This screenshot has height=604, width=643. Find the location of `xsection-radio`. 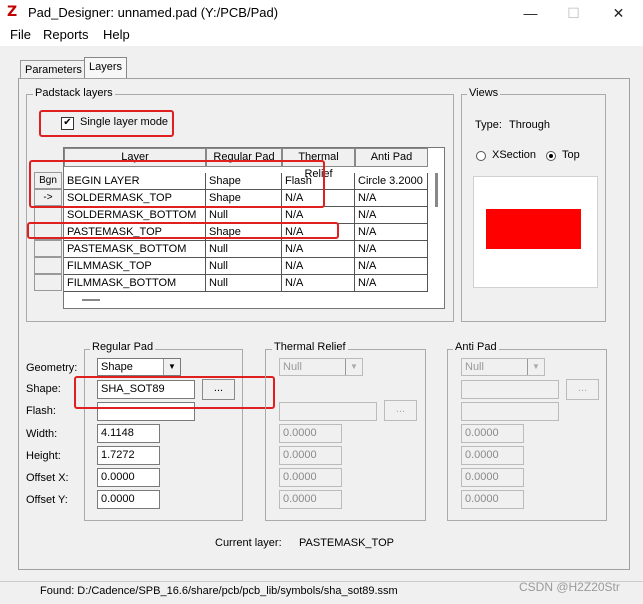

xsection-radio is located at coordinates (481, 156).